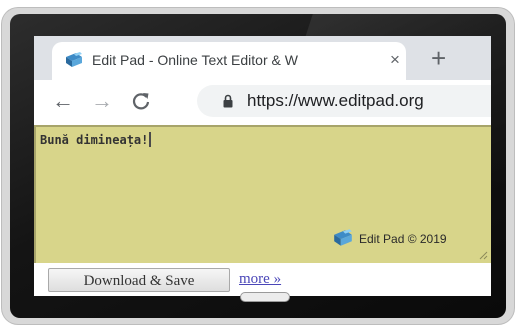 Image resolution: width=517 pixels, height=326 pixels. I want to click on browser-tab: Edit Pad - Online Text Editor & W ×, so click(229, 61).